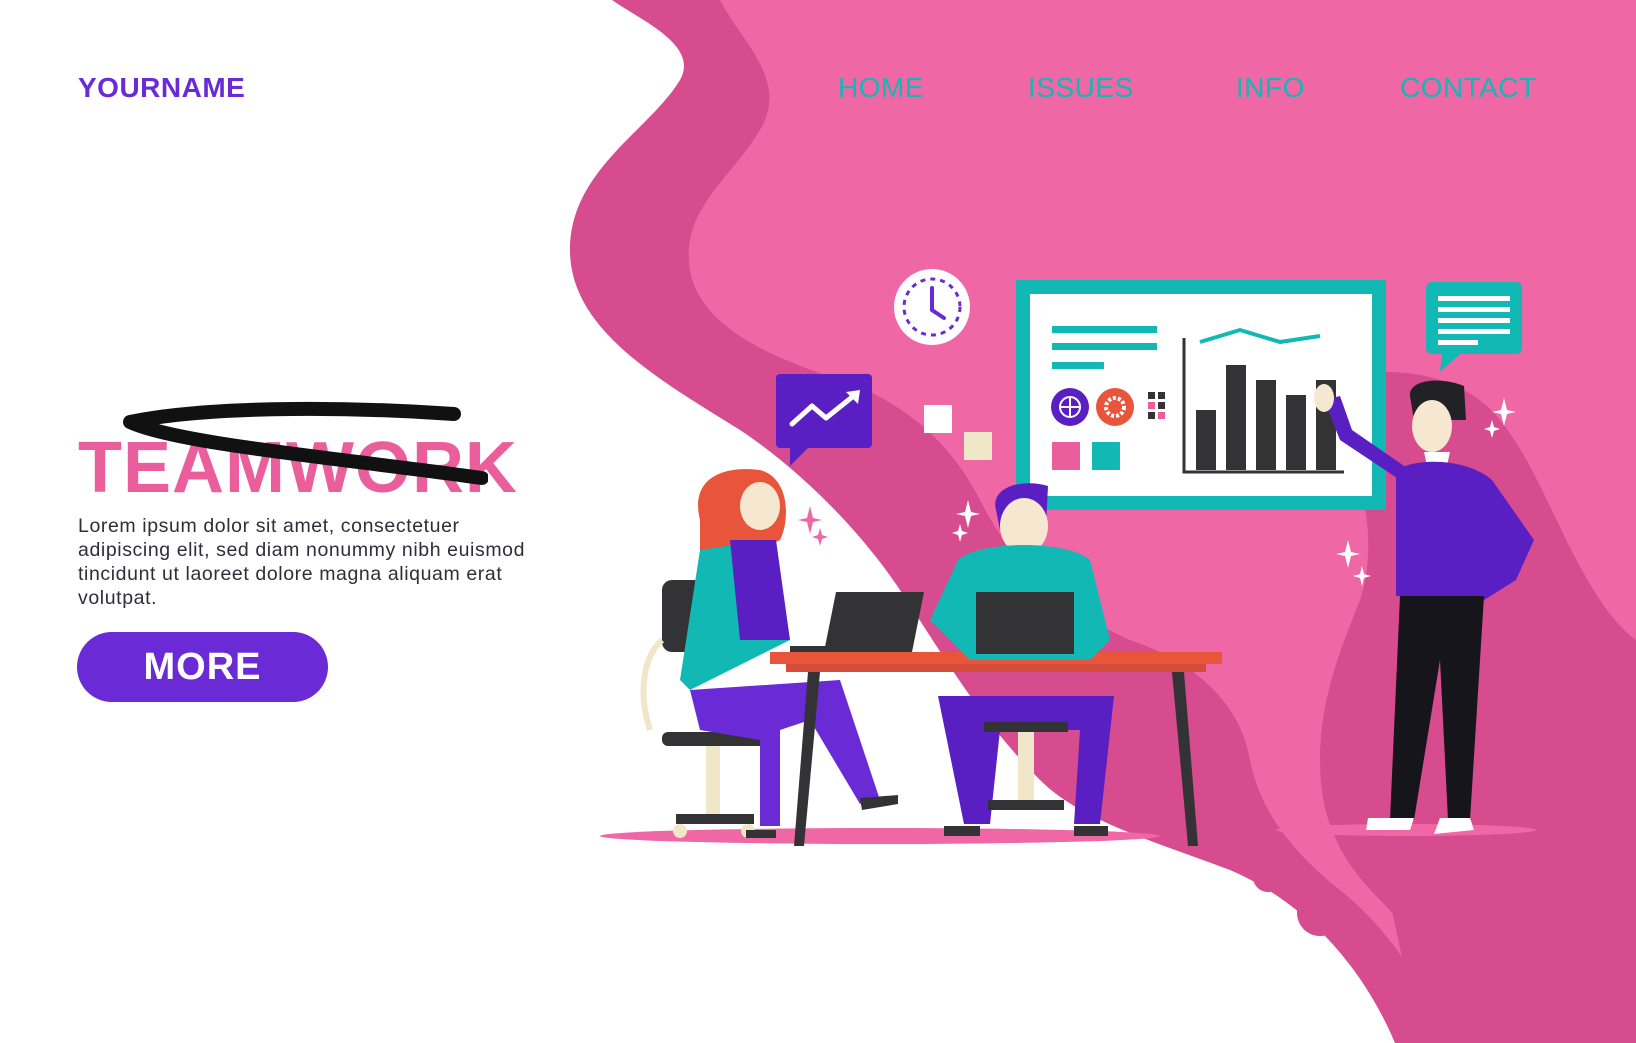 This screenshot has height=1043, width=1636. What do you see at coordinates (932, 307) in the screenshot?
I see `clock-icon` at bounding box center [932, 307].